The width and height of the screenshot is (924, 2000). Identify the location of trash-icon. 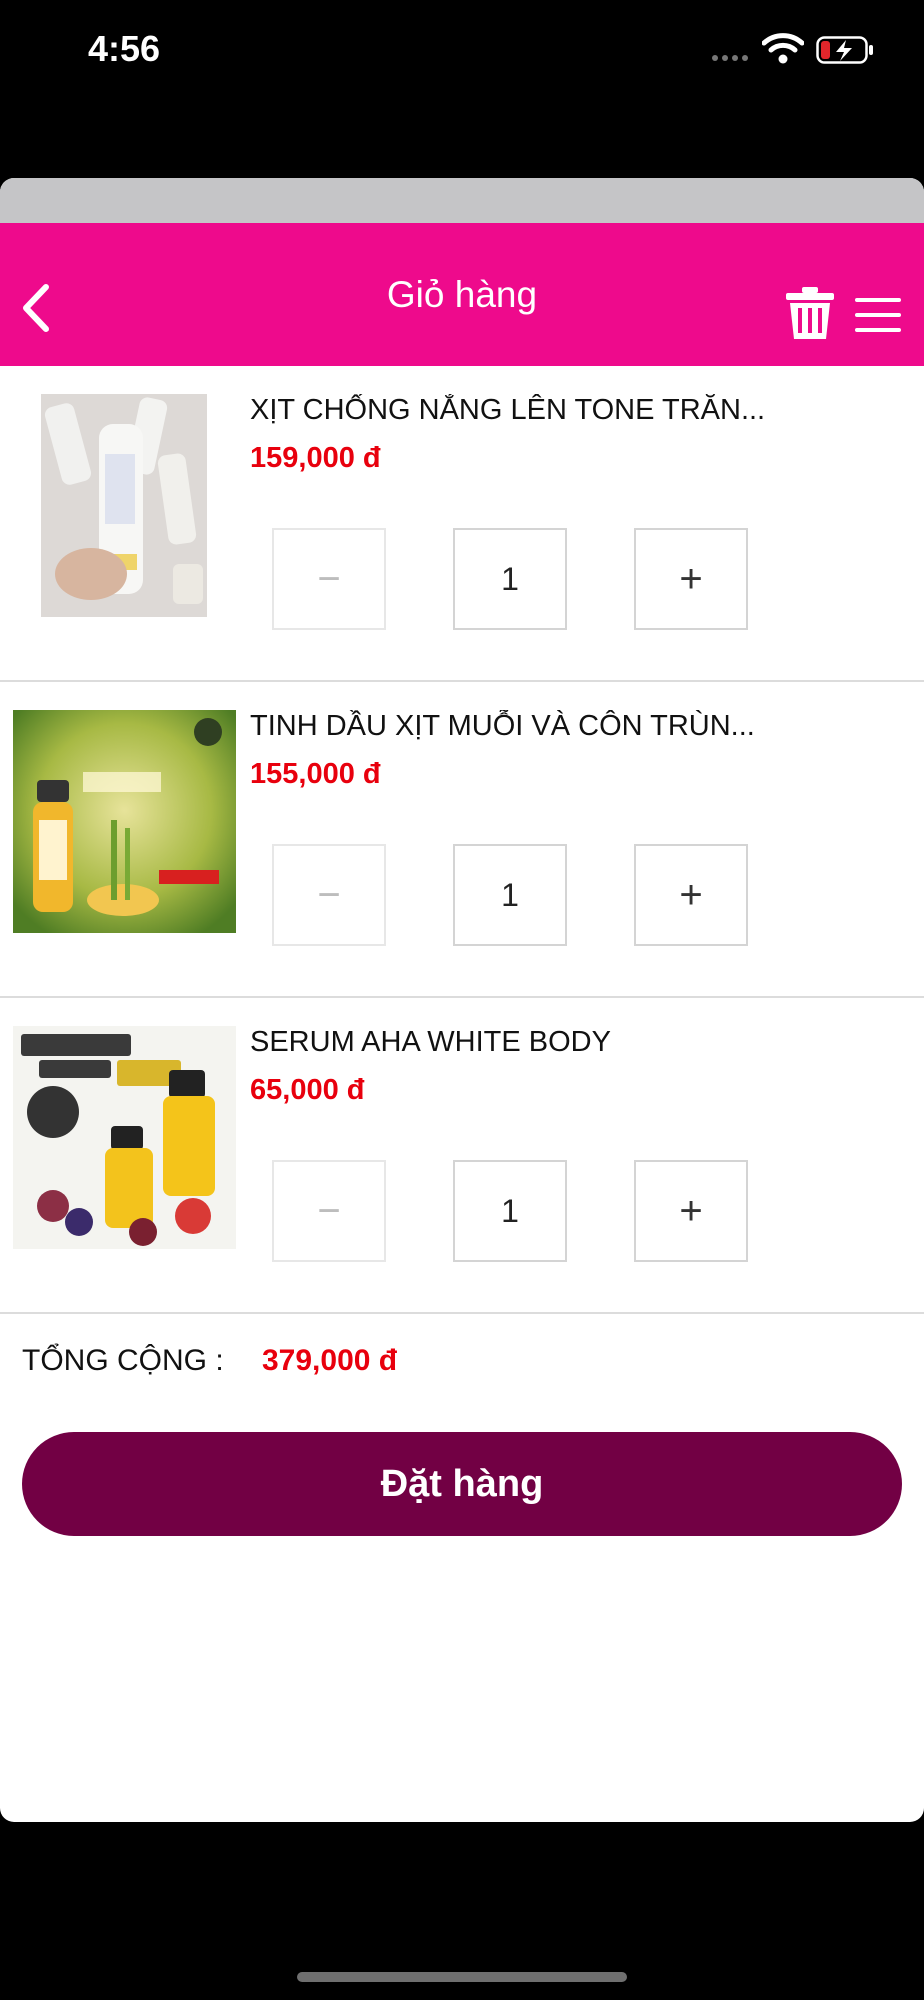
(810, 313).